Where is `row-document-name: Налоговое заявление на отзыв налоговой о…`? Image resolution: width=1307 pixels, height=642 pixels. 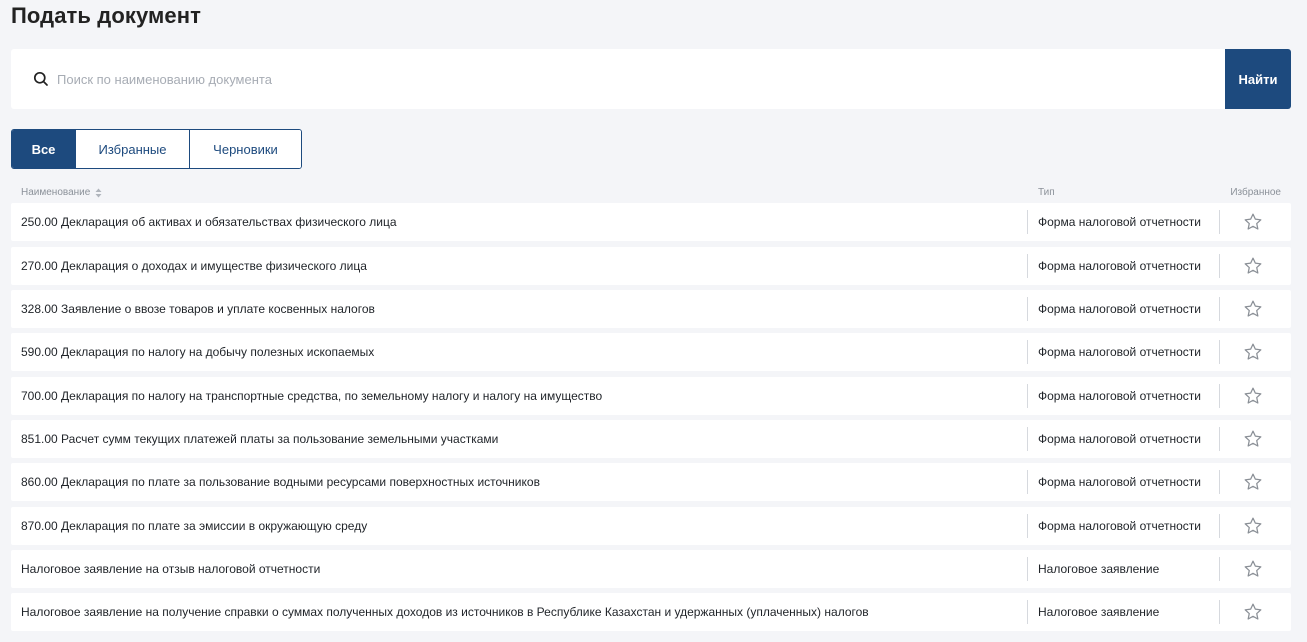
row-document-name: Налоговое заявление на отзыв налоговой о… is located at coordinates (170, 569).